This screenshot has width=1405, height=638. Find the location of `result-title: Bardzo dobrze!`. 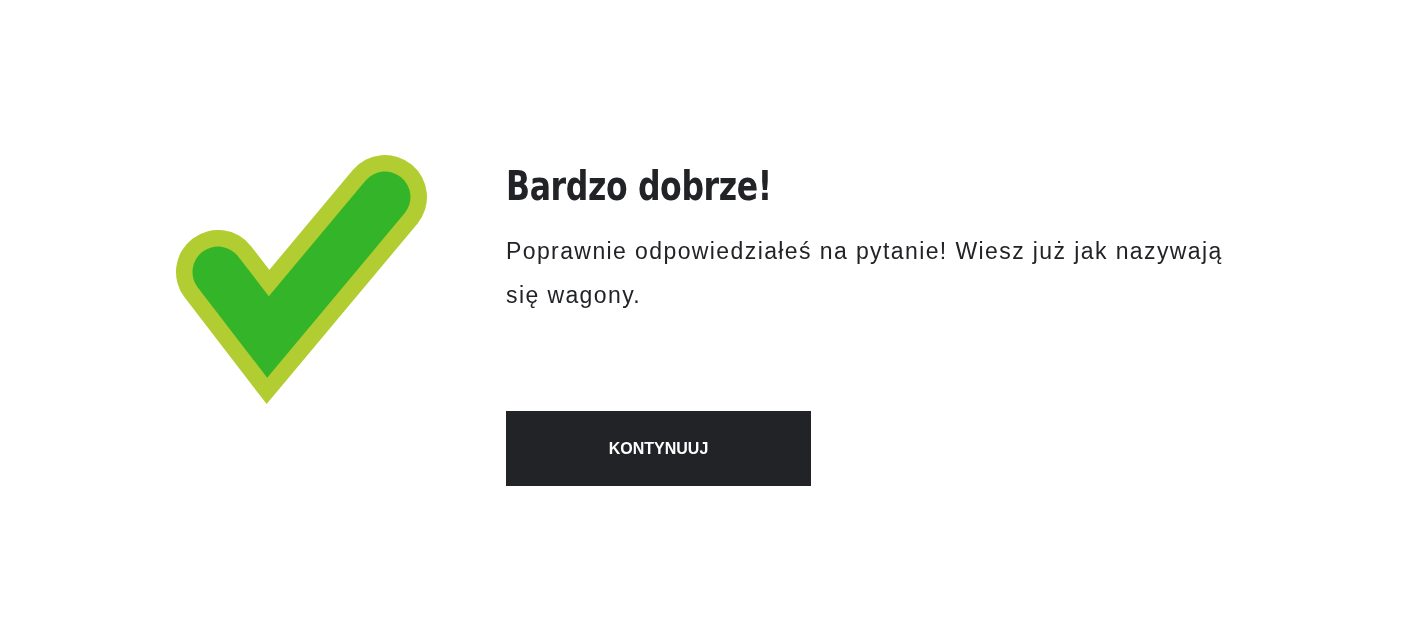

result-title: Bardzo dobrze! is located at coordinates (639, 186).